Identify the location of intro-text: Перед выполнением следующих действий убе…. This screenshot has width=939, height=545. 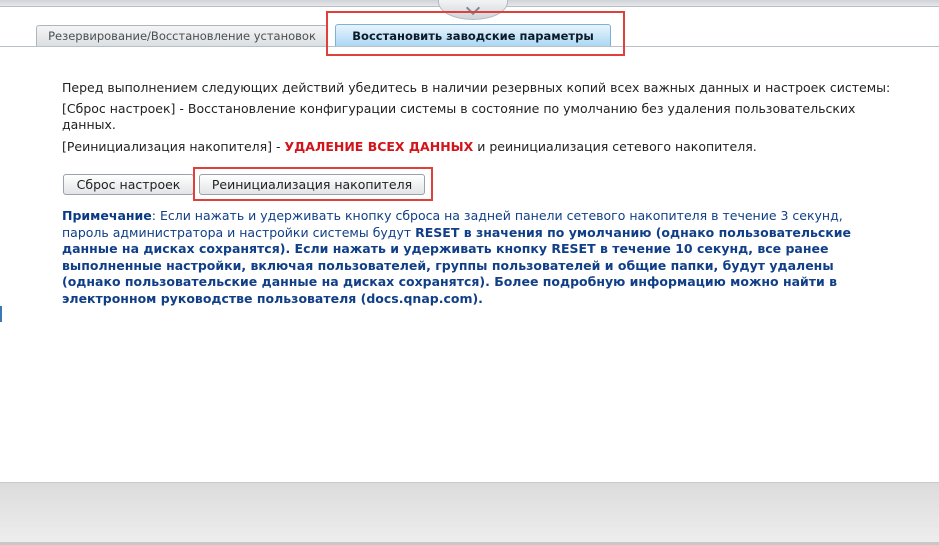
(476, 87).